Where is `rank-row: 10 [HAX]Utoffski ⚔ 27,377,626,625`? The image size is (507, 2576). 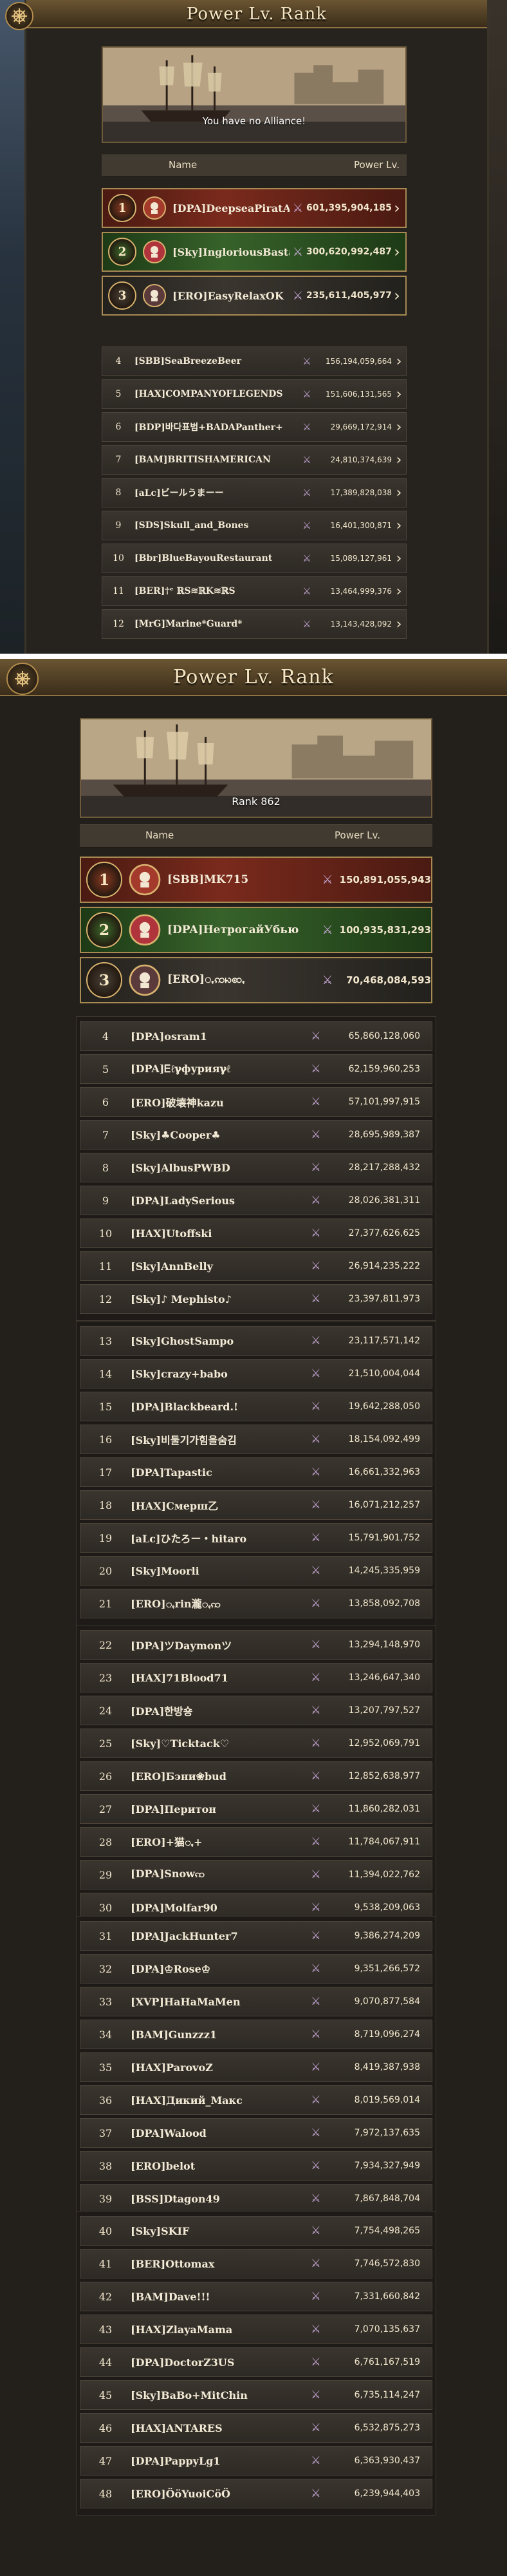
rank-row: 10 [HAX]Utoffski ⚔ 27,377,626,625 is located at coordinates (256, 1233).